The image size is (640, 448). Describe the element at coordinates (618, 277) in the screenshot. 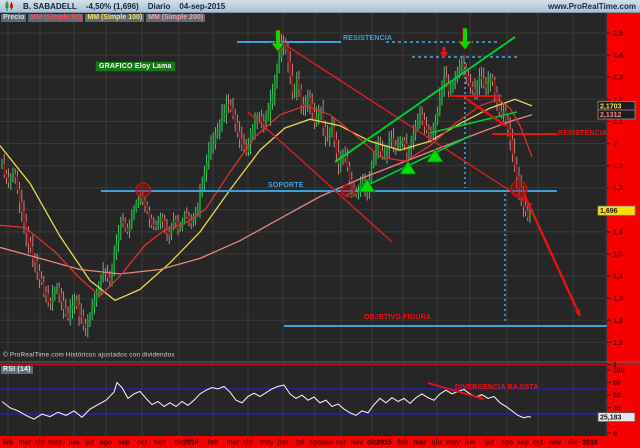

I see `price-axis-label: 1,4` at that location.